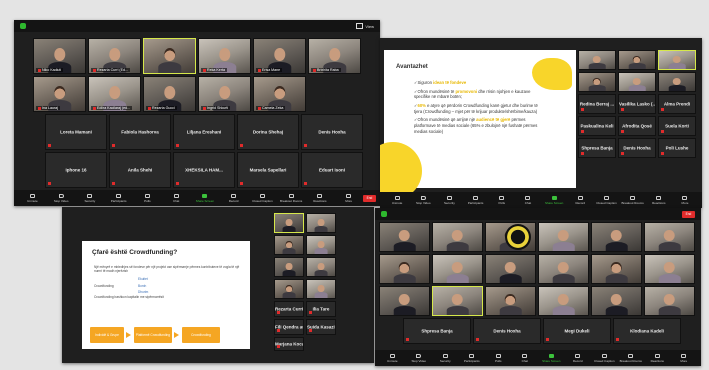 The height and width of the screenshot is (370, 709). I want to click on name-tile: Afrodita Qosé, so click(637, 126).